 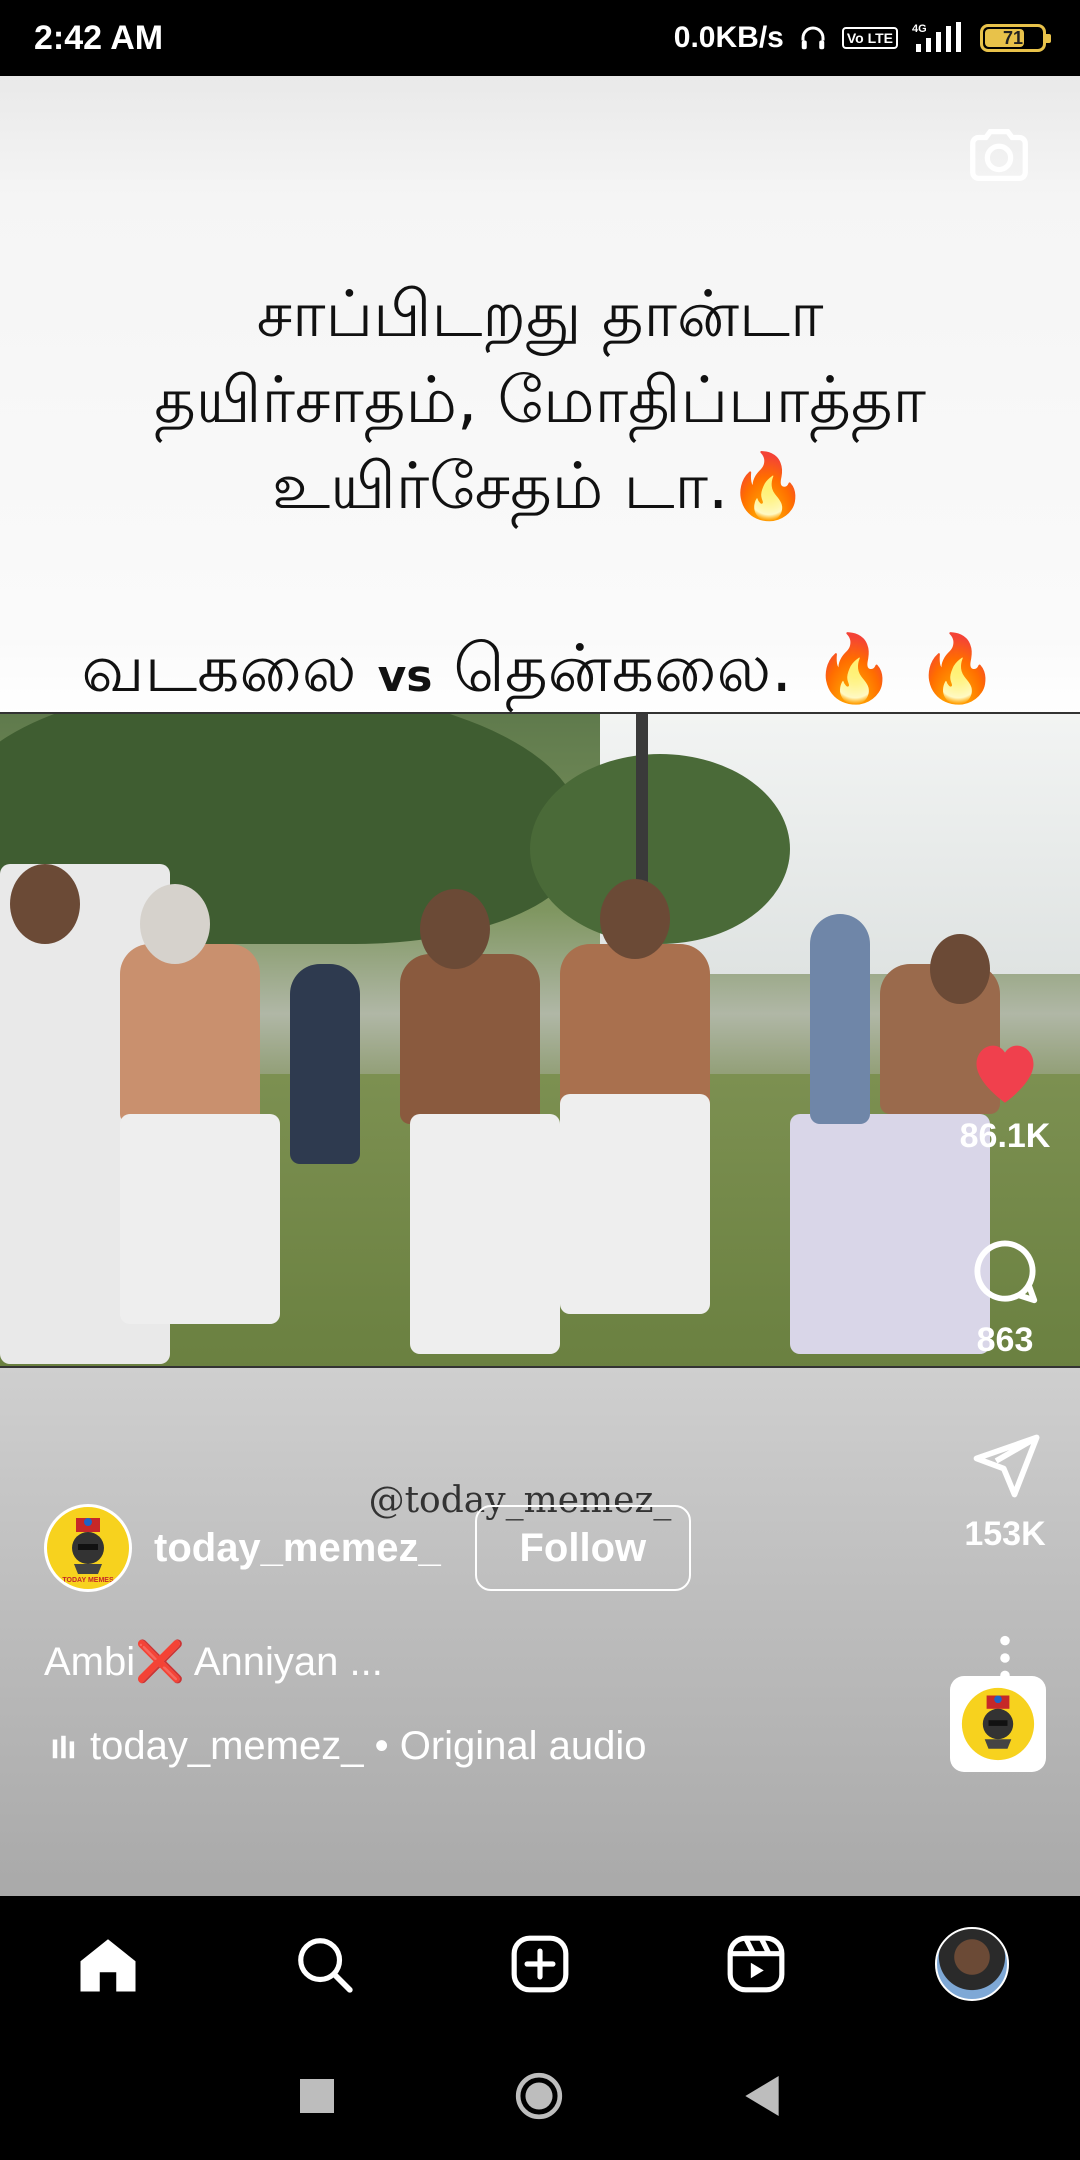 I want to click on net-speed: 0.0KB/s, so click(x=728, y=37).